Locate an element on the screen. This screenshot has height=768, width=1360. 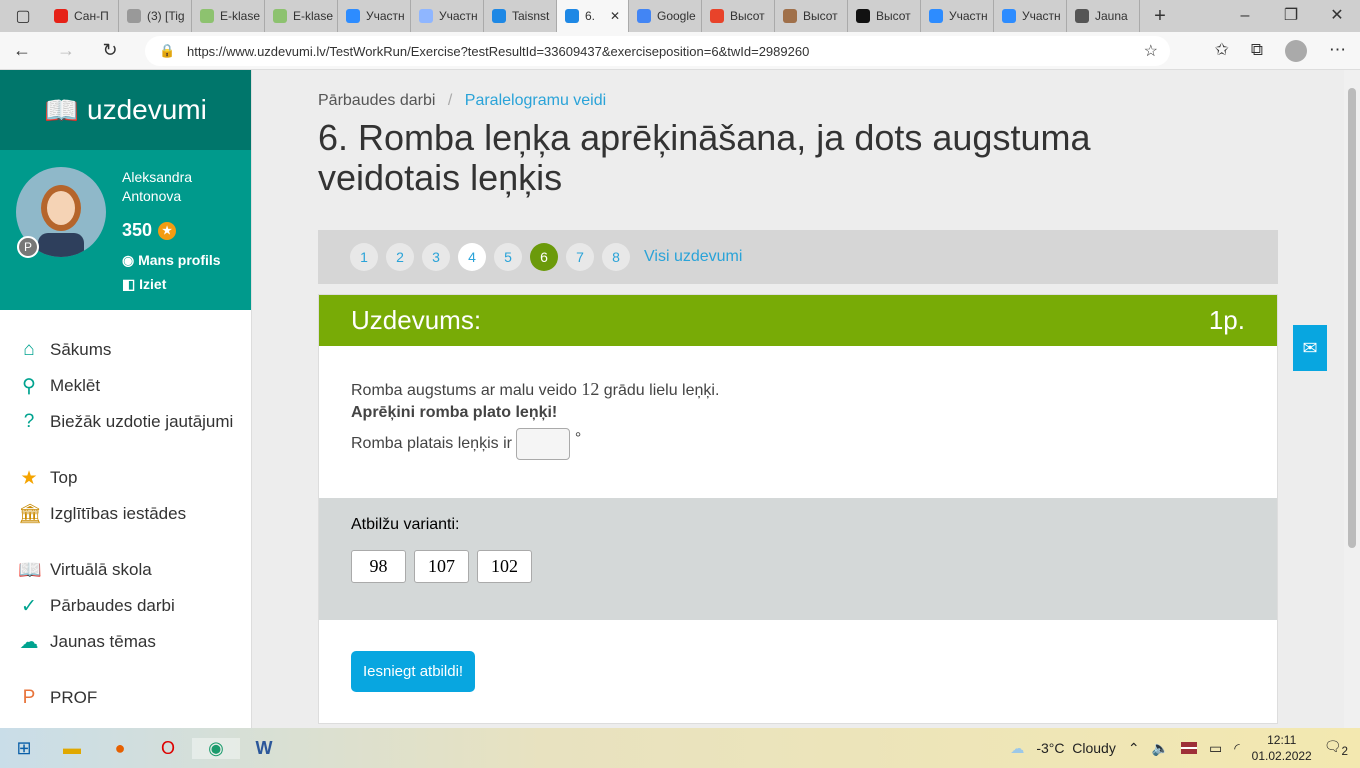
page-6-button: 6 is located at coordinates (544, 257).